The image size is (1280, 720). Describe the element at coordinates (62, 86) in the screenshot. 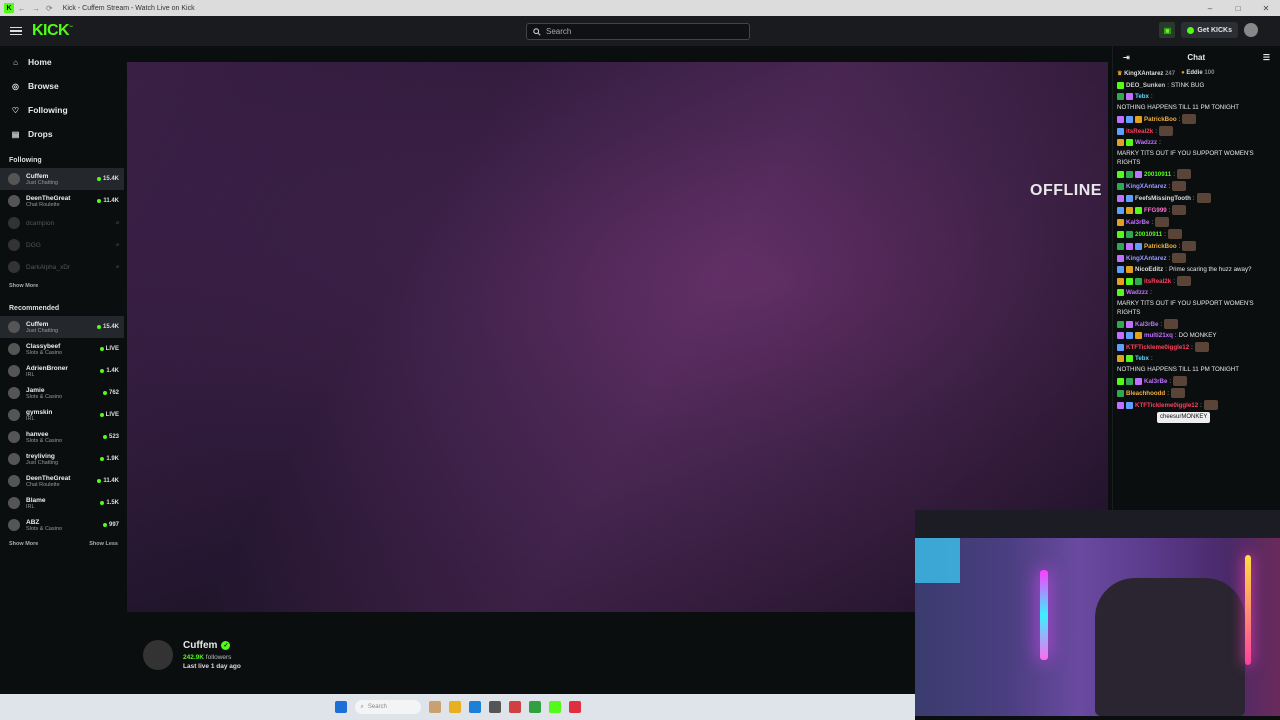

I see `nav-item-browse: ◎ Browse` at that location.